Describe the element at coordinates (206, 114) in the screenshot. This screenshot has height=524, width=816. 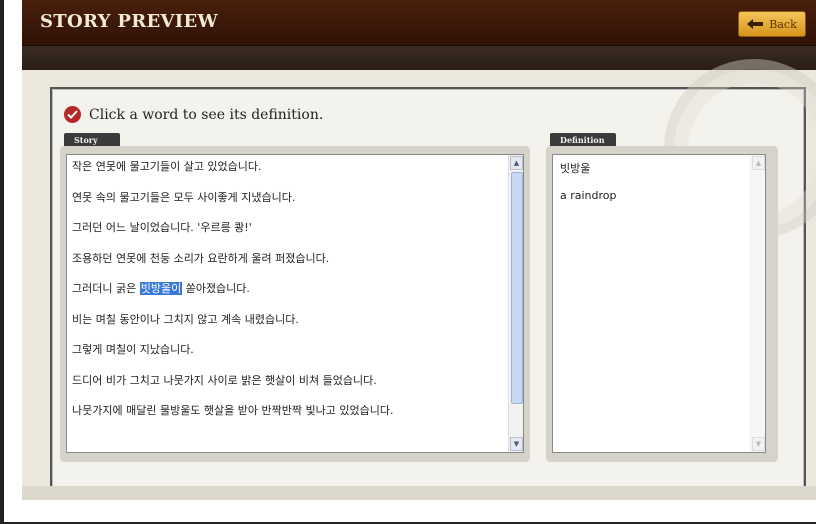
I see `instruction-text: Click a word to see its definition.` at that location.